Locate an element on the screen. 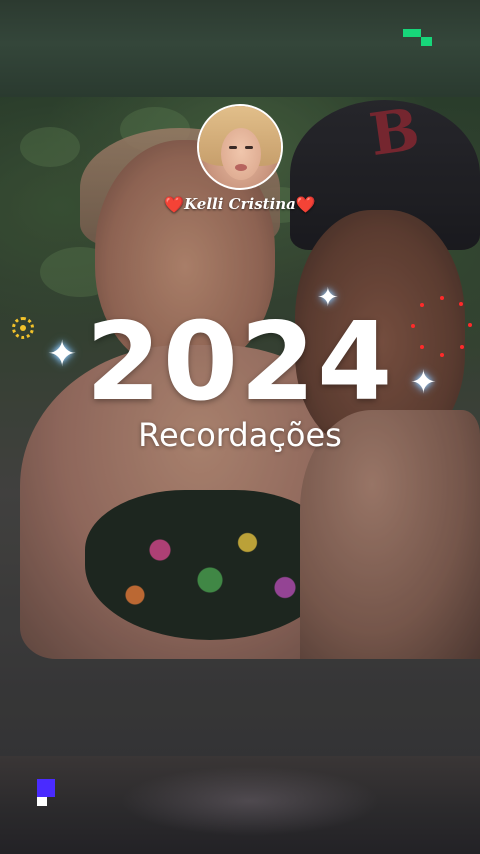 The image size is (480, 854). corner-bottom-mark-part is located at coordinates (42, 801).